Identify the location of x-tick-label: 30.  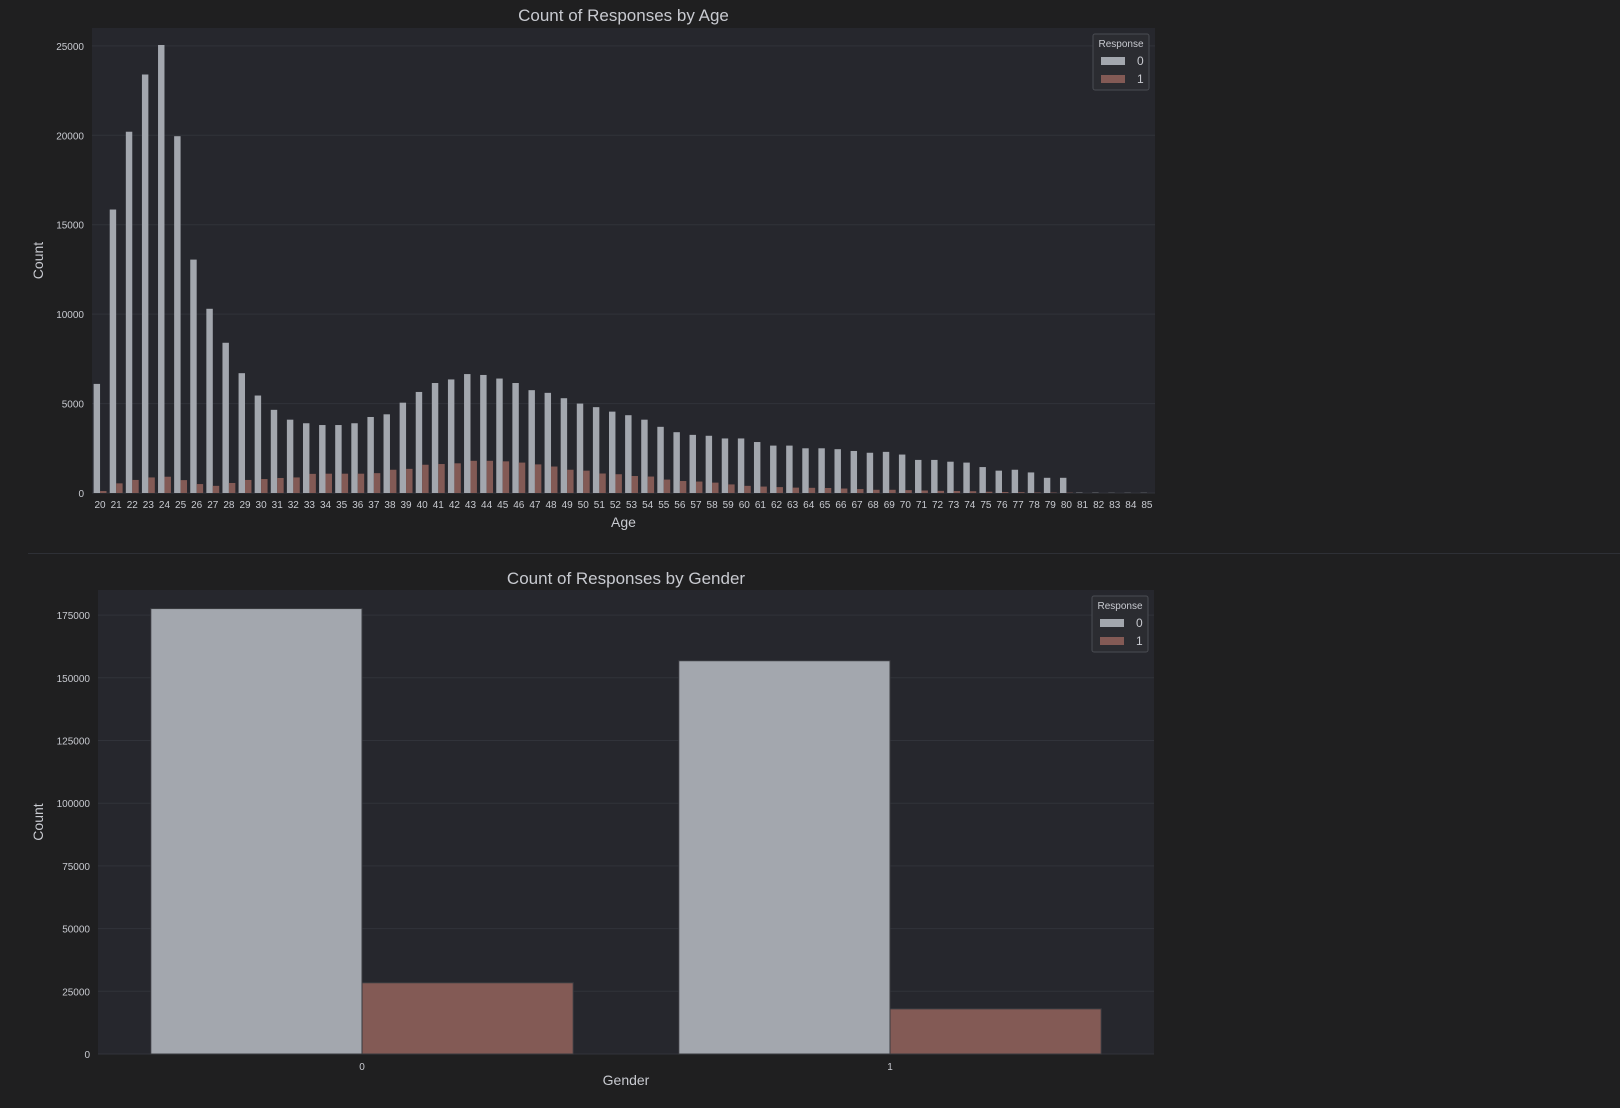
(262, 505).